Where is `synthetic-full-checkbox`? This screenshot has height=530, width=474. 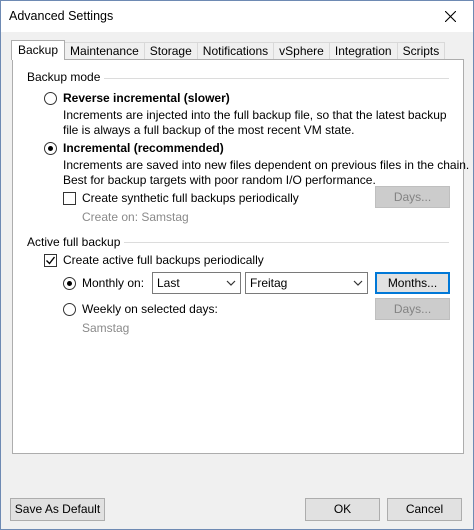 synthetic-full-checkbox is located at coordinates (69, 198).